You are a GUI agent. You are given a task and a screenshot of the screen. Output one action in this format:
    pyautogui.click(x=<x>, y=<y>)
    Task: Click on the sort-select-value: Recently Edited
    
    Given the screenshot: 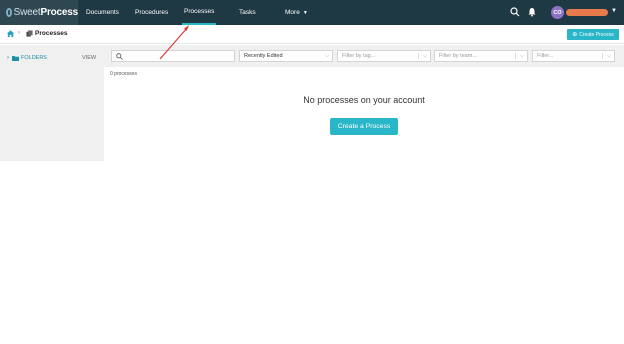 What is the action you would take?
    pyautogui.click(x=263, y=56)
    